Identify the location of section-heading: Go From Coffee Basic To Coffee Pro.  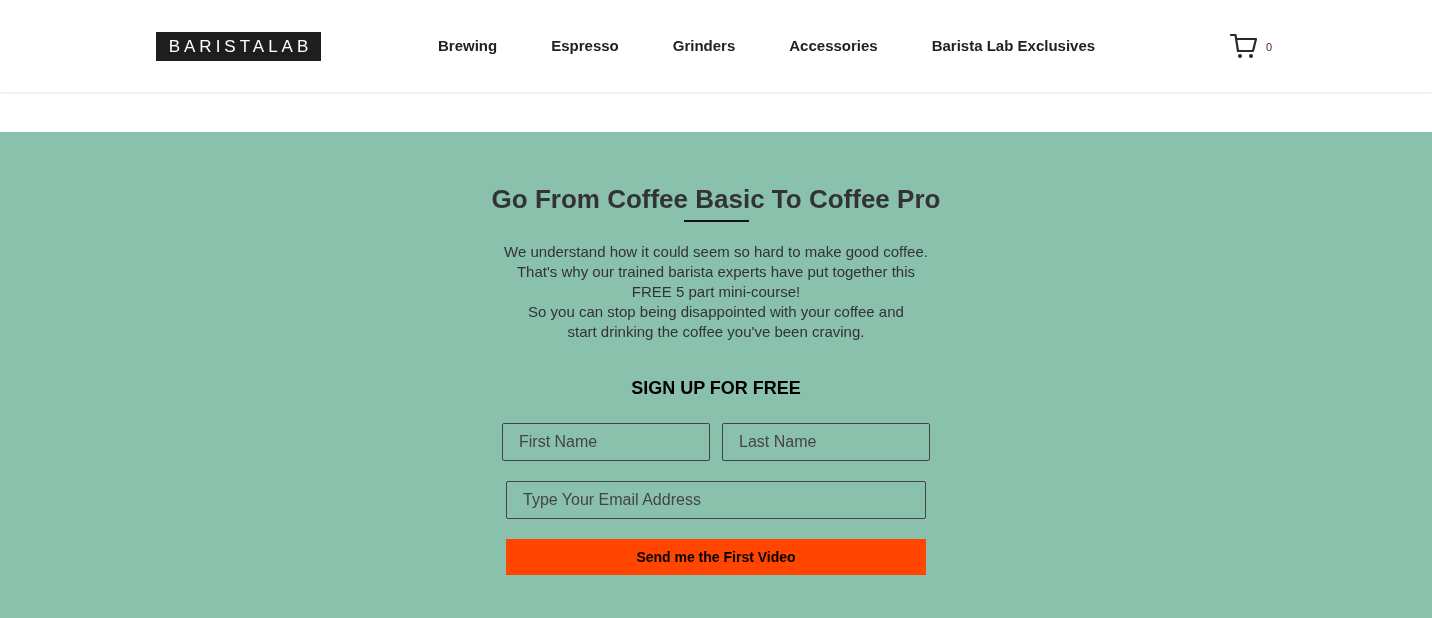
(716, 199).